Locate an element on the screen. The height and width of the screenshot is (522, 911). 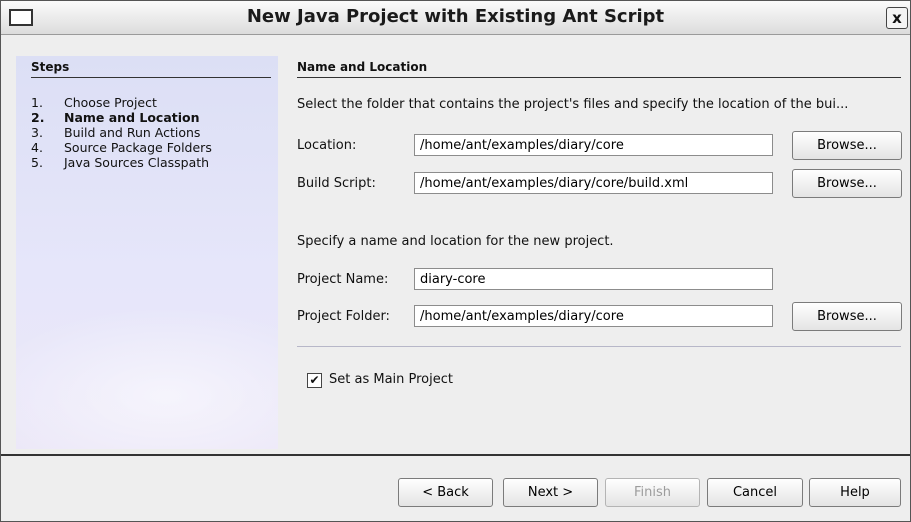
build-script-label: Build Script: is located at coordinates (336, 183).